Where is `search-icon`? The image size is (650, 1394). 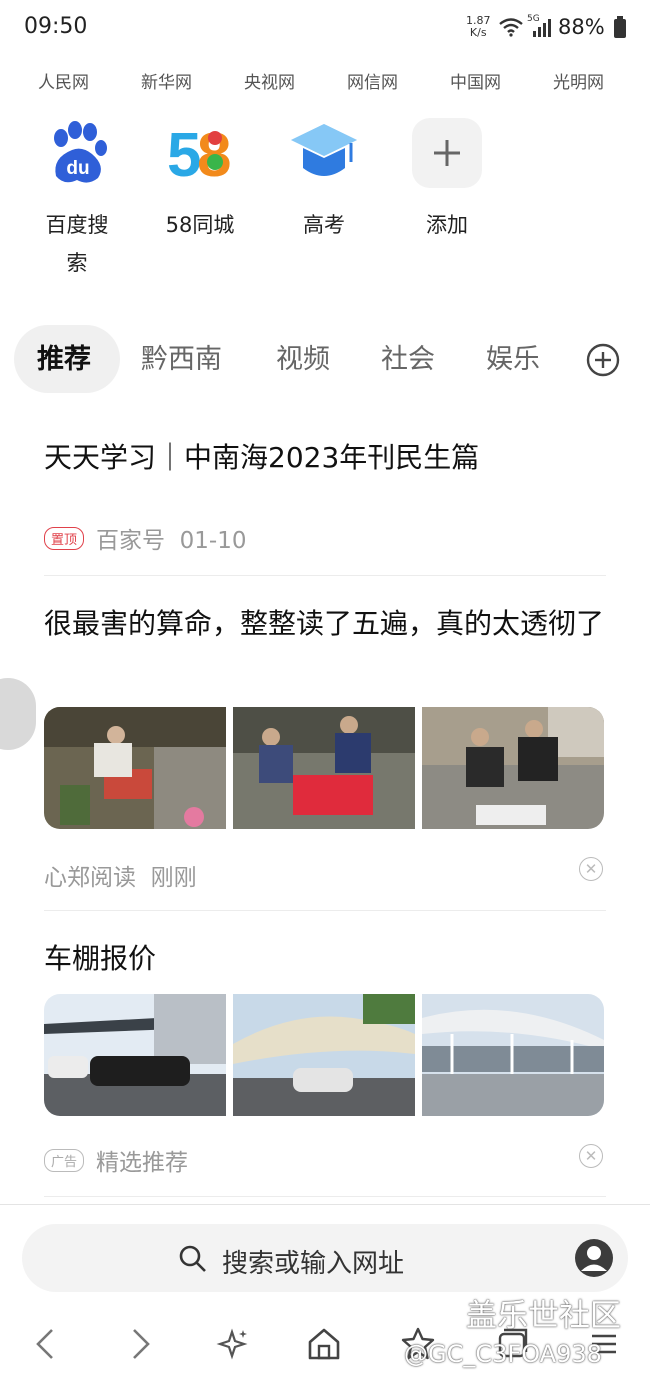 search-icon is located at coordinates (192, 1258).